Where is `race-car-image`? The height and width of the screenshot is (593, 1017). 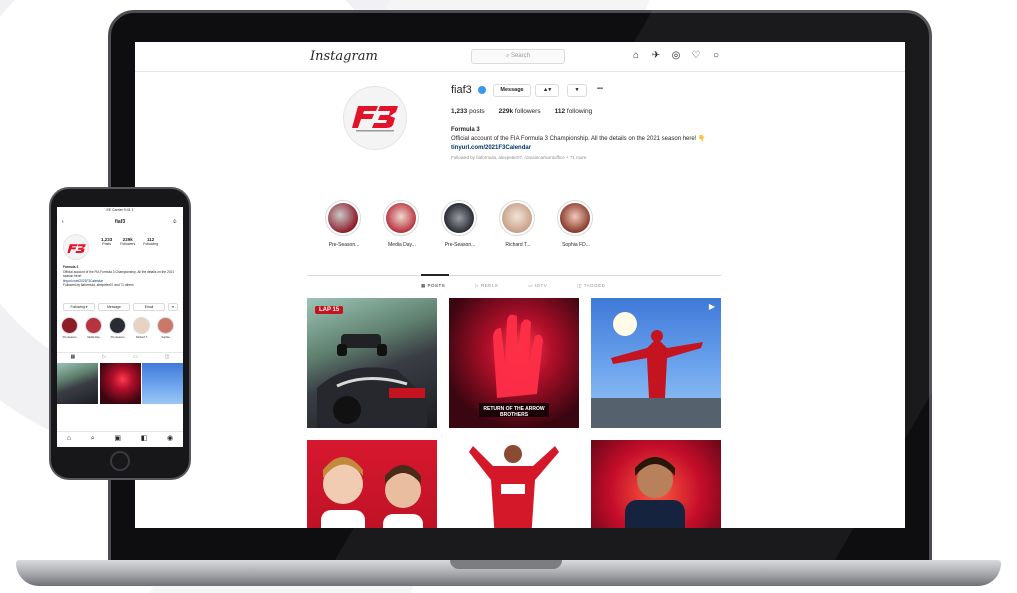 race-car-image is located at coordinates (372, 381).